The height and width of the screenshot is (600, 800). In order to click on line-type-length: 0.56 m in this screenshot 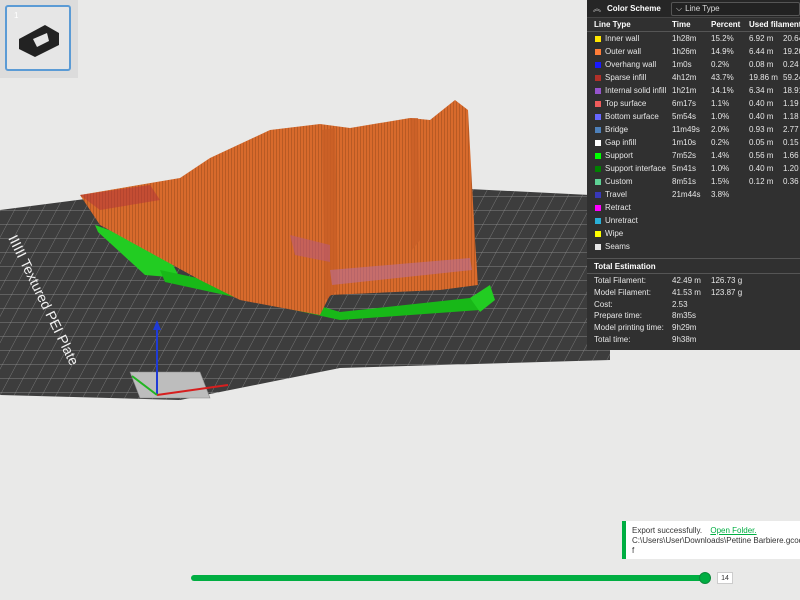, I will do `click(761, 155)`.